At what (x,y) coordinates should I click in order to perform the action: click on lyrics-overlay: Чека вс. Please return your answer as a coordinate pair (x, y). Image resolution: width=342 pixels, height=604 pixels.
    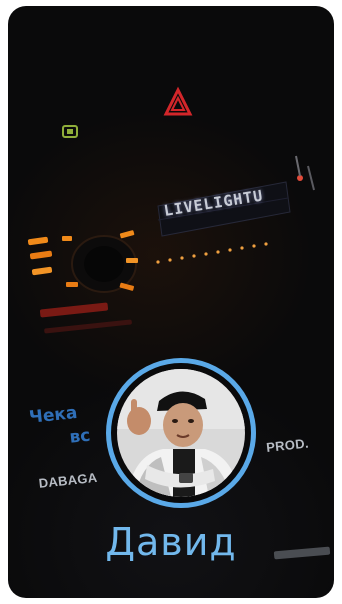
    Looking at the image, I should click on (60, 427).